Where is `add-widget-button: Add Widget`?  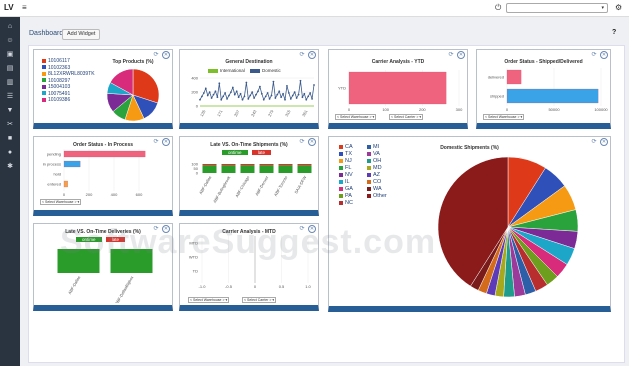
add-widget-button: Add Widget is located at coordinates (81, 34).